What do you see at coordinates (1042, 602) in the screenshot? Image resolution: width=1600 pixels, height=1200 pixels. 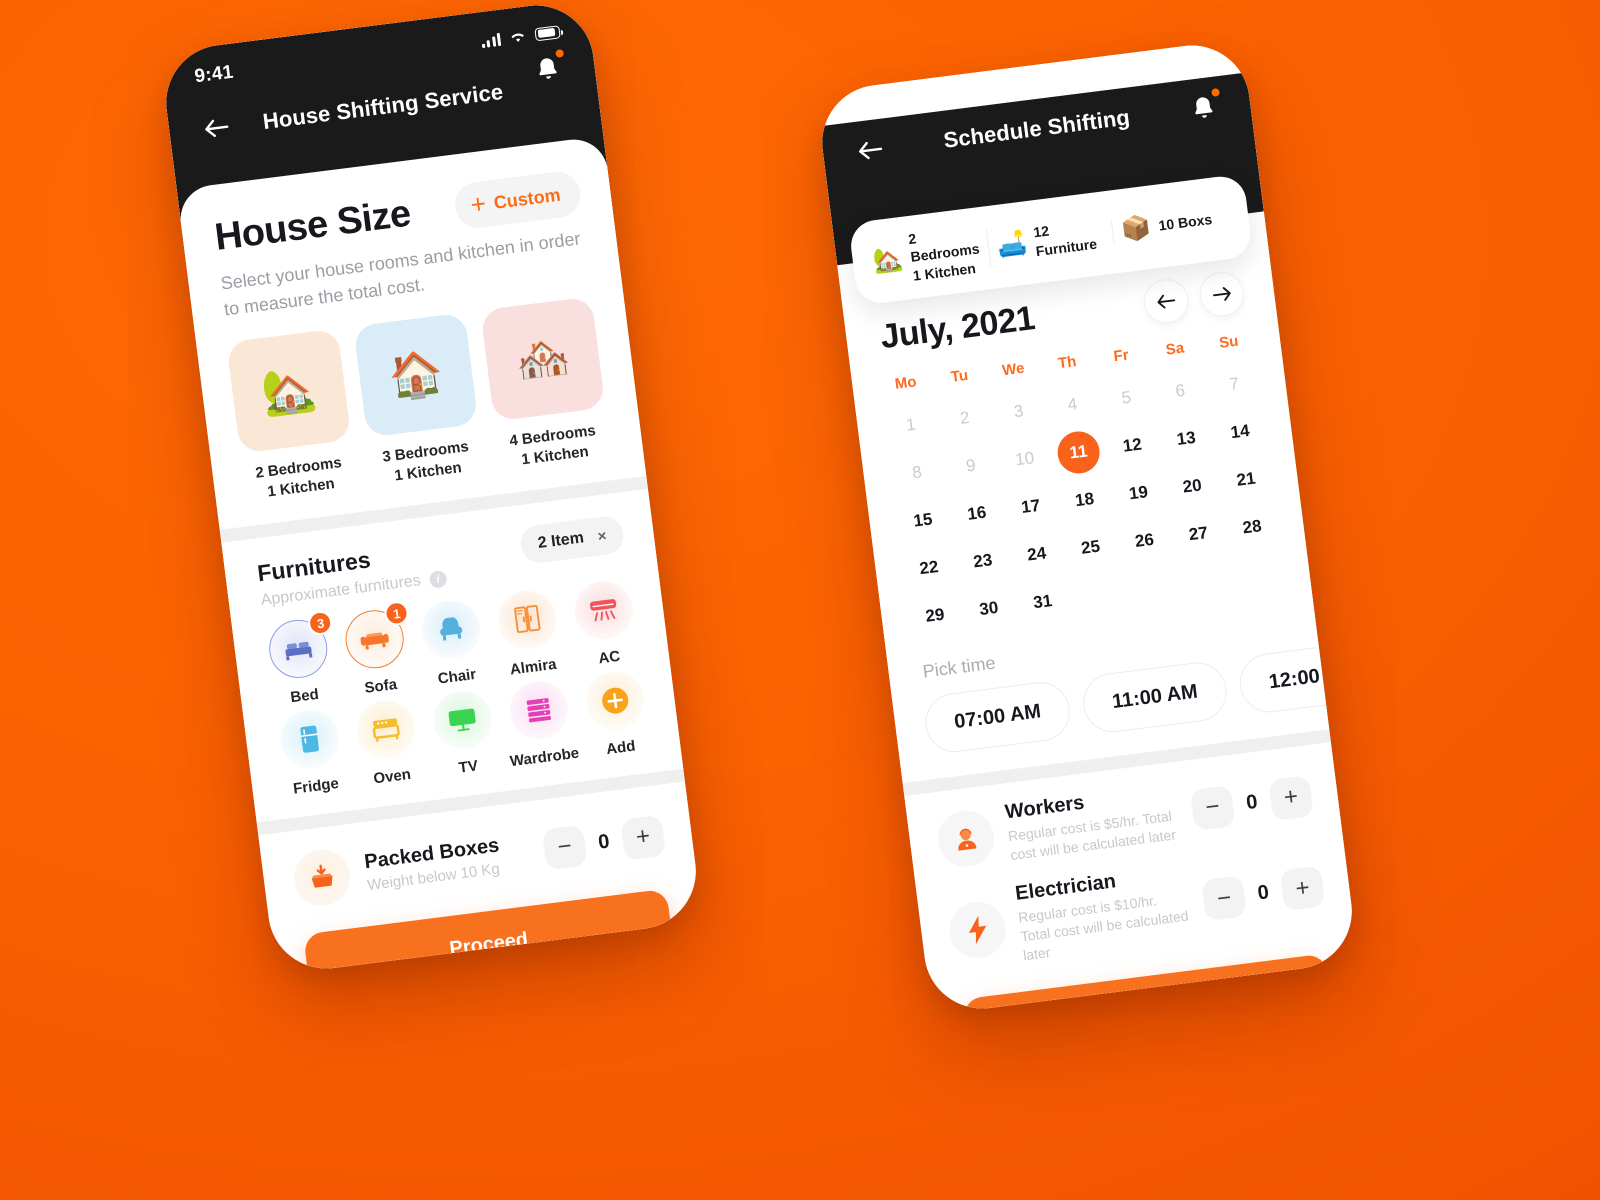 I see `calendar-day: 31` at bounding box center [1042, 602].